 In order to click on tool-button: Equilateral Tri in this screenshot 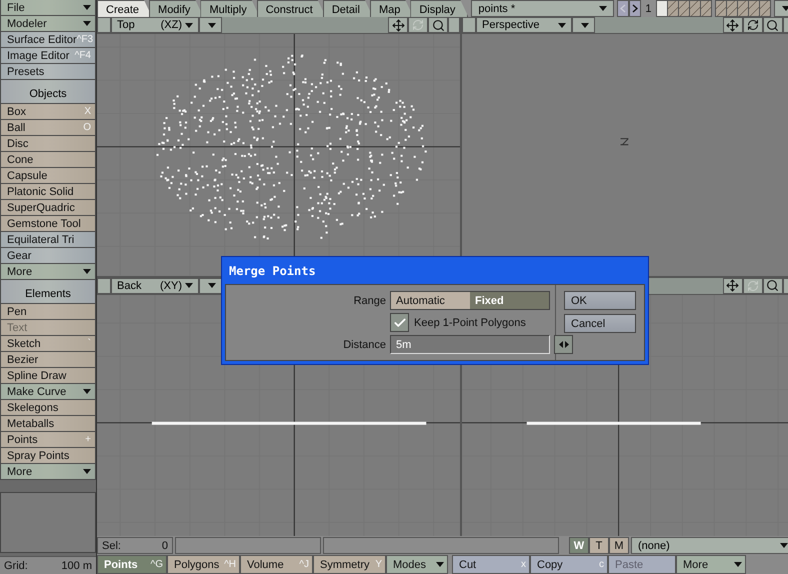, I will do `click(48, 240)`.